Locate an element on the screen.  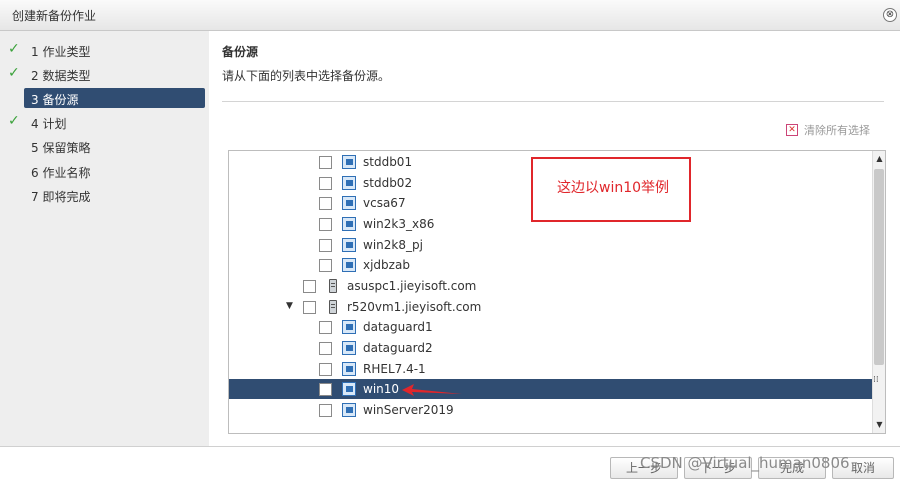
clear-selection-icon: ✕ is located at coordinates (792, 130).